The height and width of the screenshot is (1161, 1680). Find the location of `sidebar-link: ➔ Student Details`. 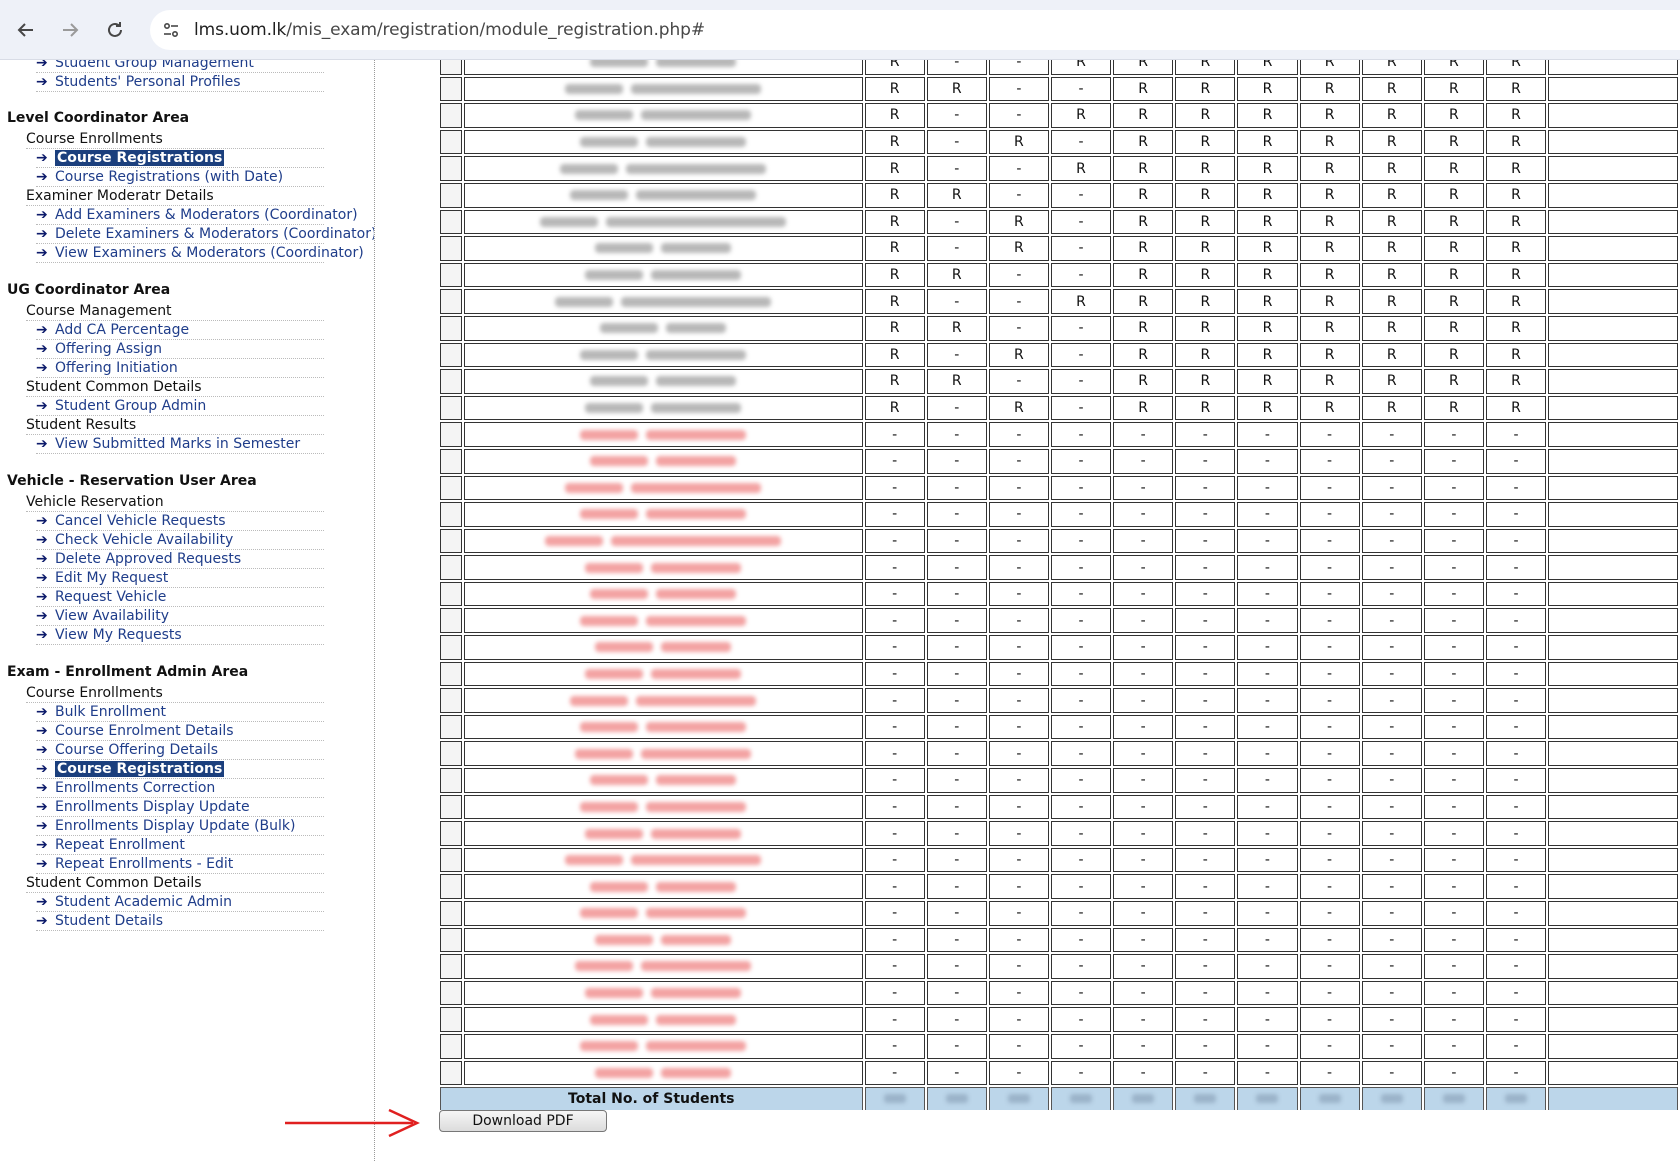

sidebar-link: ➔ Student Details is located at coordinates (180, 921).